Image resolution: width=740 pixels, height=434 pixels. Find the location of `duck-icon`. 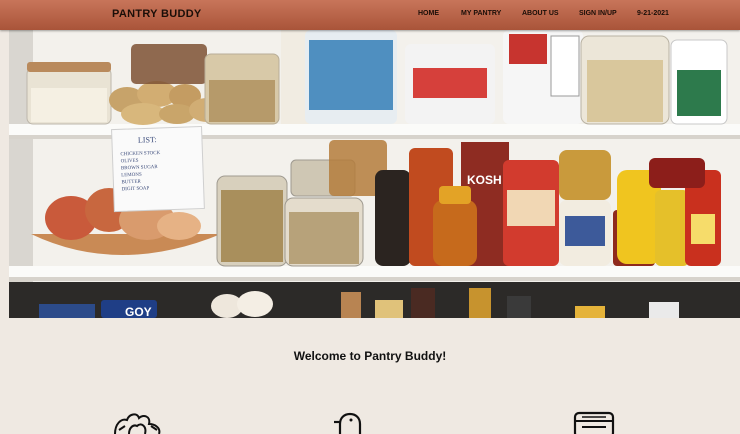

duck-icon is located at coordinates (348, 422).